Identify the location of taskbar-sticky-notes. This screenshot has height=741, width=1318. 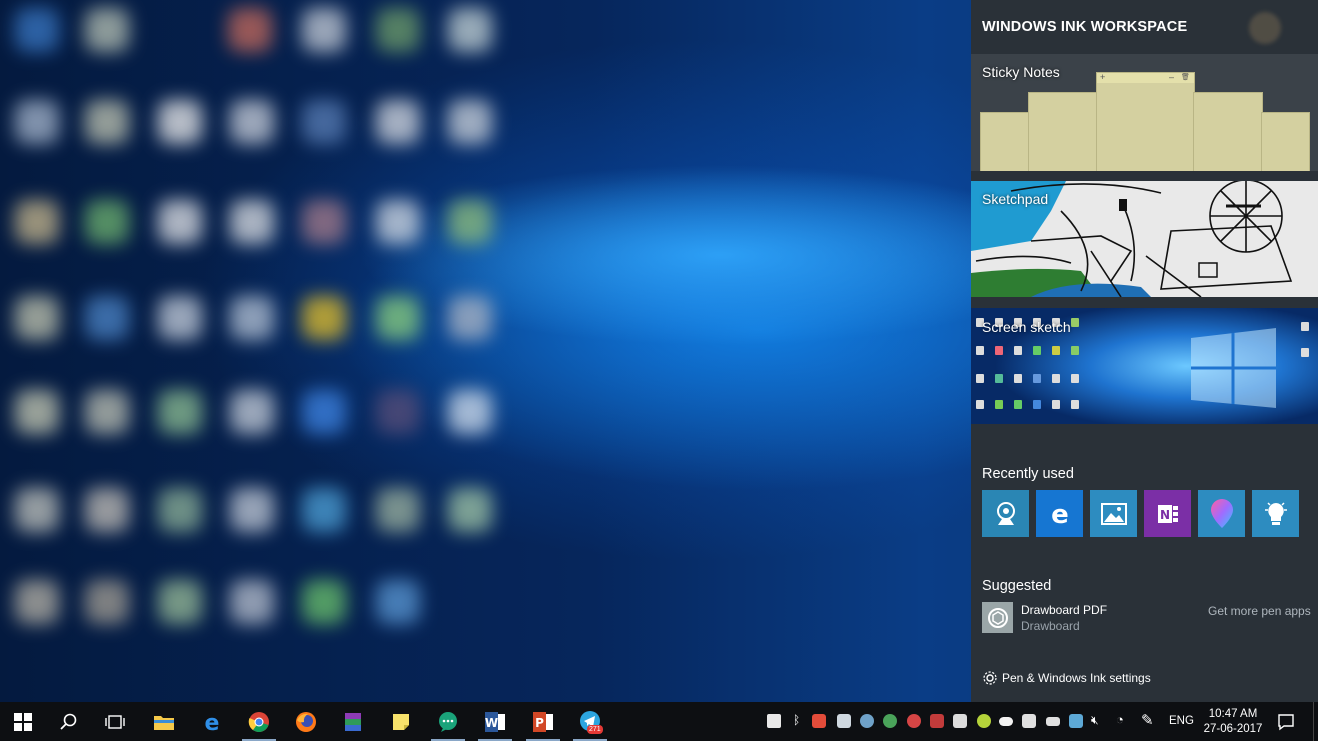
(401, 721).